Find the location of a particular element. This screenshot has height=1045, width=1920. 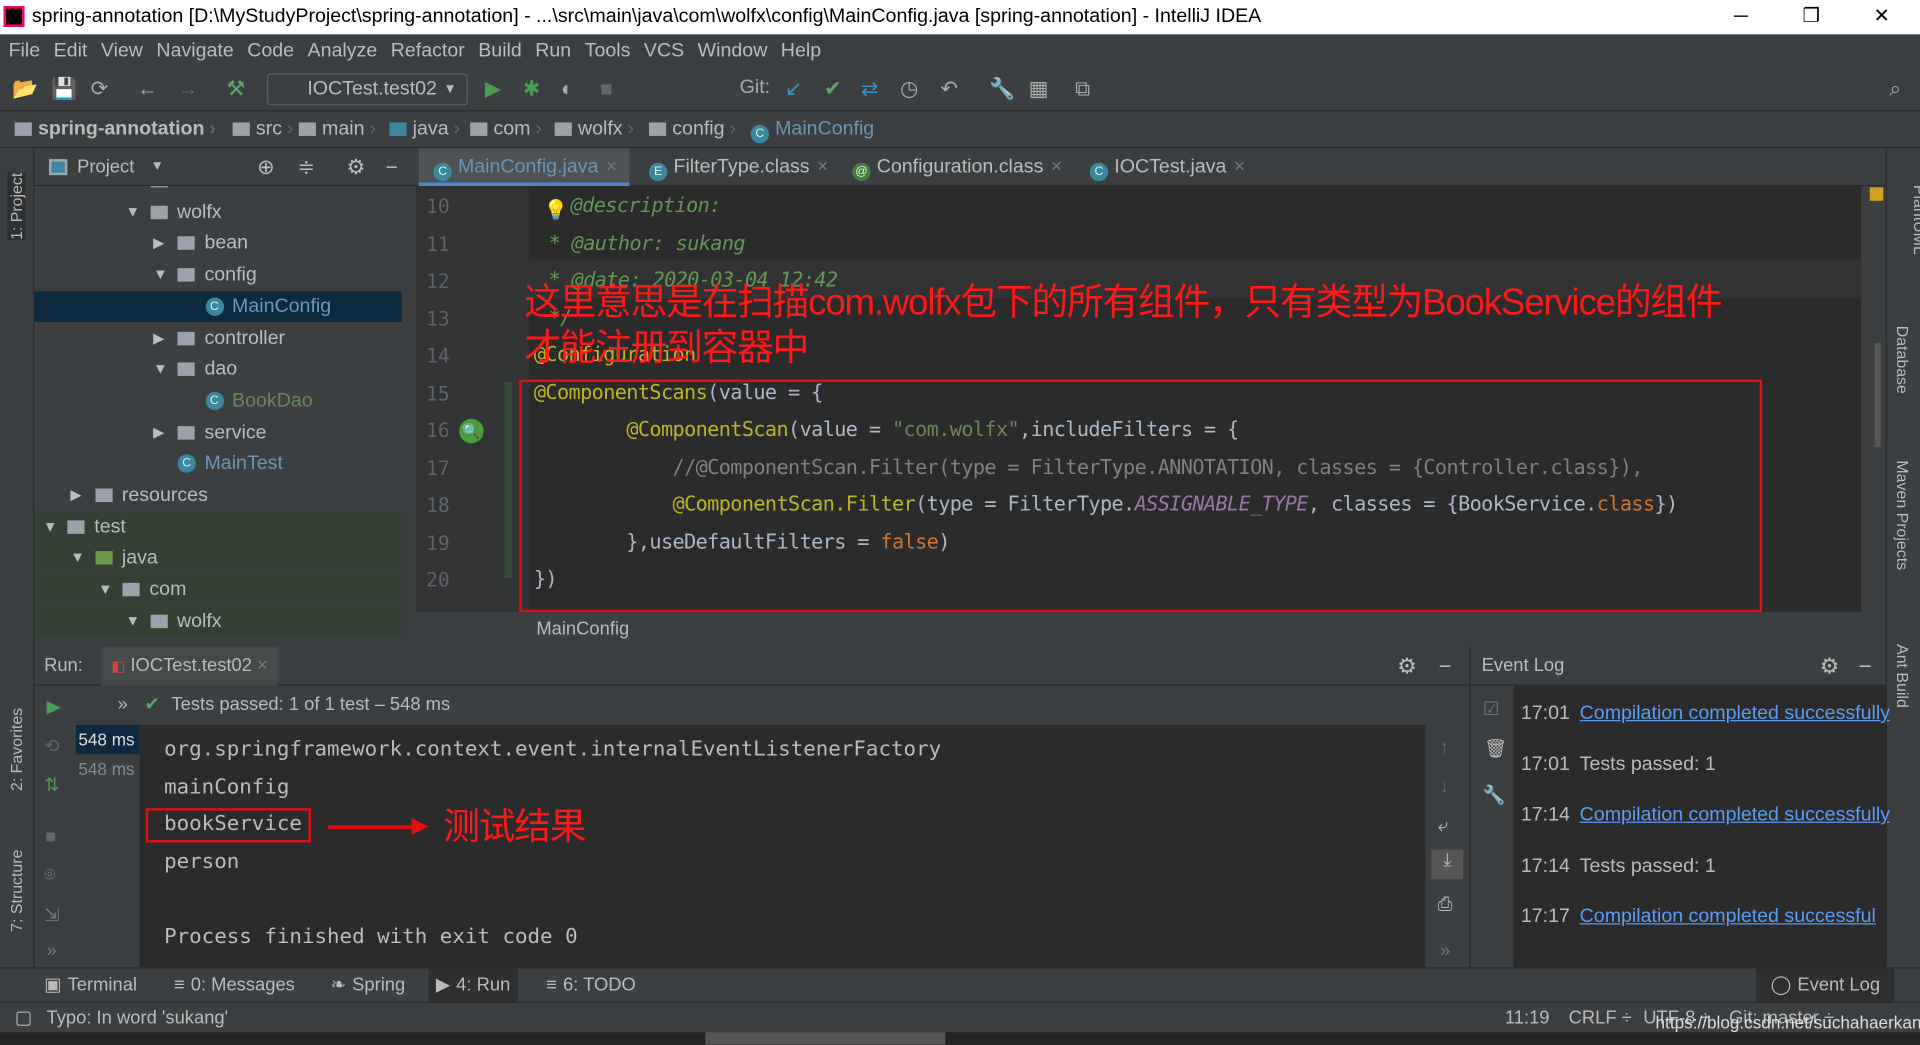

rerun-icon: ▶ is located at coordinates (54, 707).